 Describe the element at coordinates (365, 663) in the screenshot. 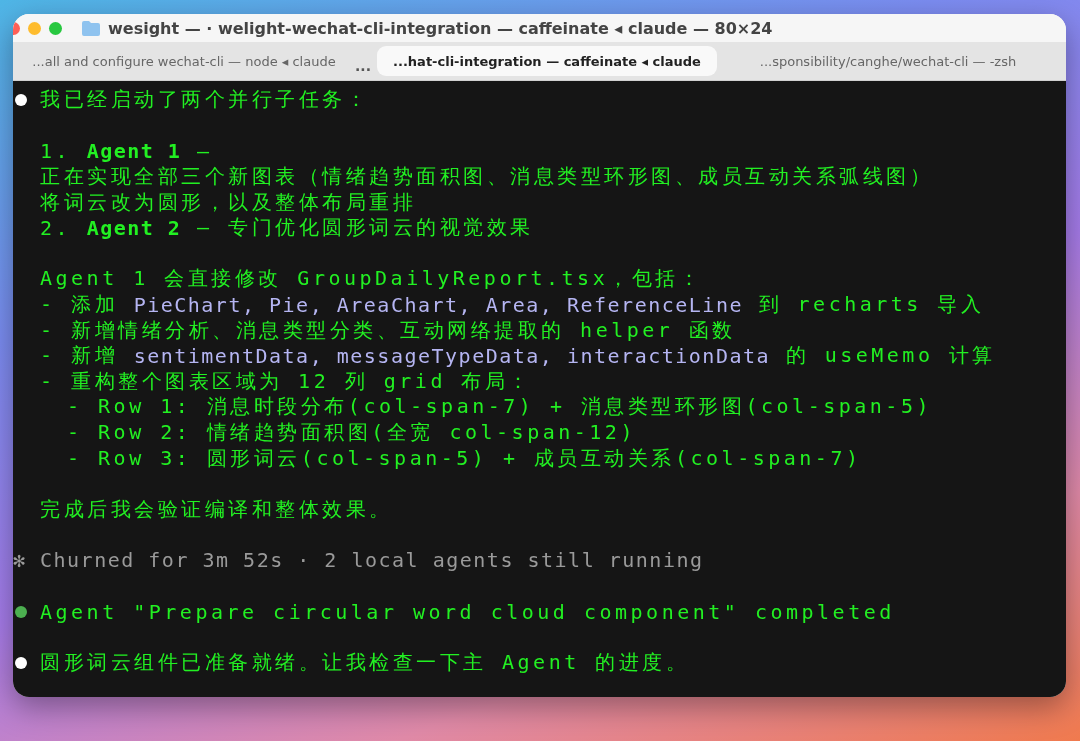

I see `terminal-text: 圆形词云组件已准备就绪。让我检查一下主 Agent 的进度。` at that location.